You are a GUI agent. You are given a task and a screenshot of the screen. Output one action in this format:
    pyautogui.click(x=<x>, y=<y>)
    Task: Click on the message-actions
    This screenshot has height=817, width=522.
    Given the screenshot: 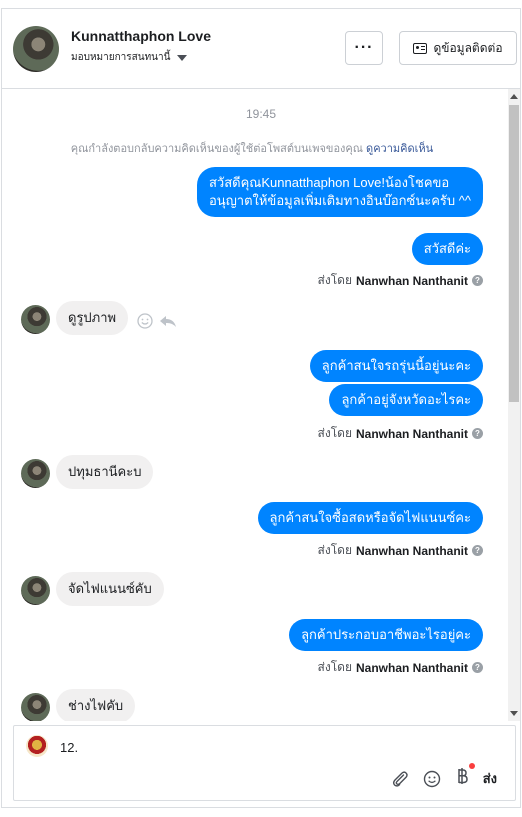 What is the action you would take?
    pyautogui.click(x=157, y=321)
    